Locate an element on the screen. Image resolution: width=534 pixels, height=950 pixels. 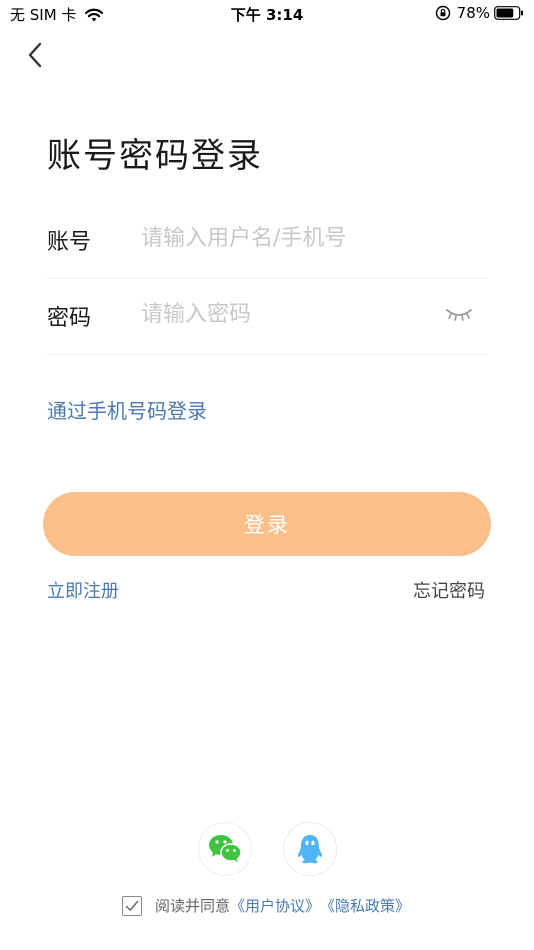
chevron-left-icon is located at coordinates (35, 55).